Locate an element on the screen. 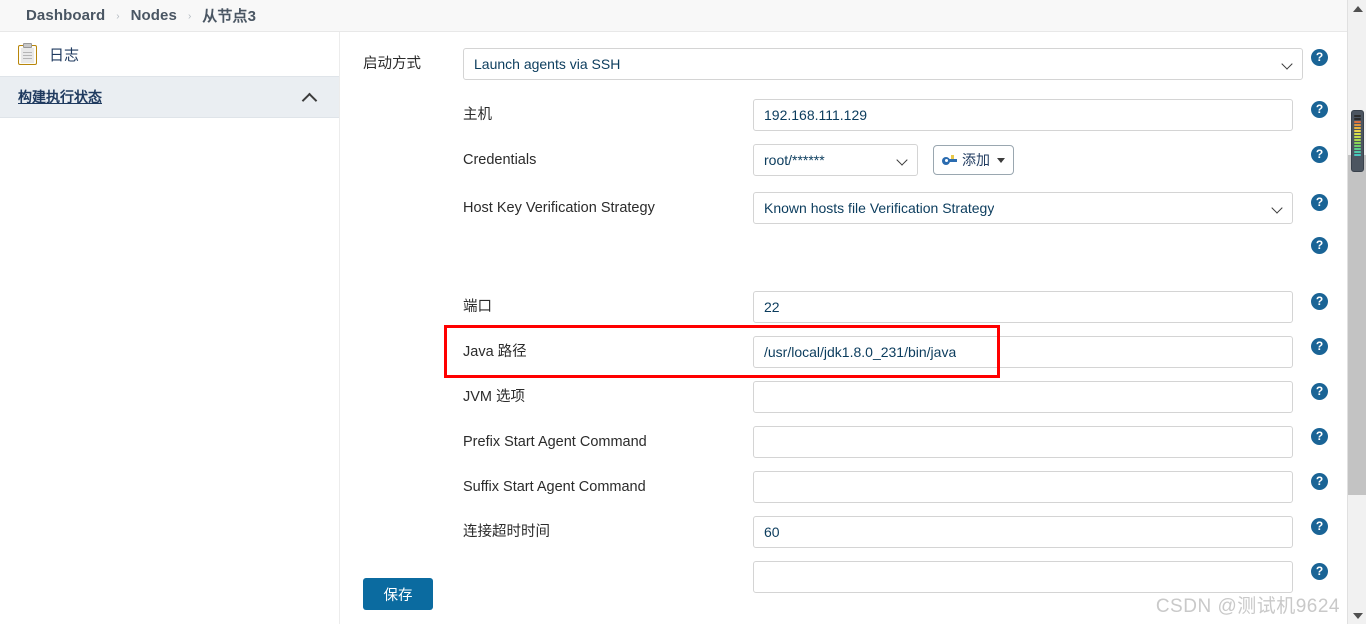 Image resolution: width=1366 pixels, height=624 pixels. form-row-prefix-start-agent-command: Prefix Start Agent Command is located at coordinates (878, 442).